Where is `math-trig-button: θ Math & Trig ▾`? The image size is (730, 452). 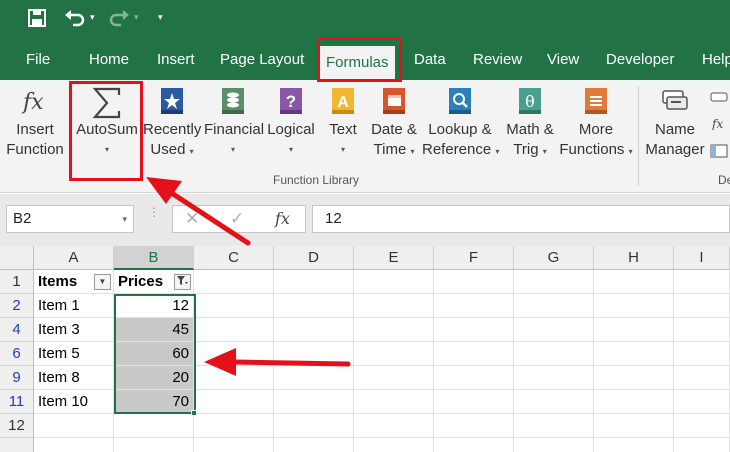 math-trig-button: θ Math & Trig ▾ is located at coordinates (530, 124).